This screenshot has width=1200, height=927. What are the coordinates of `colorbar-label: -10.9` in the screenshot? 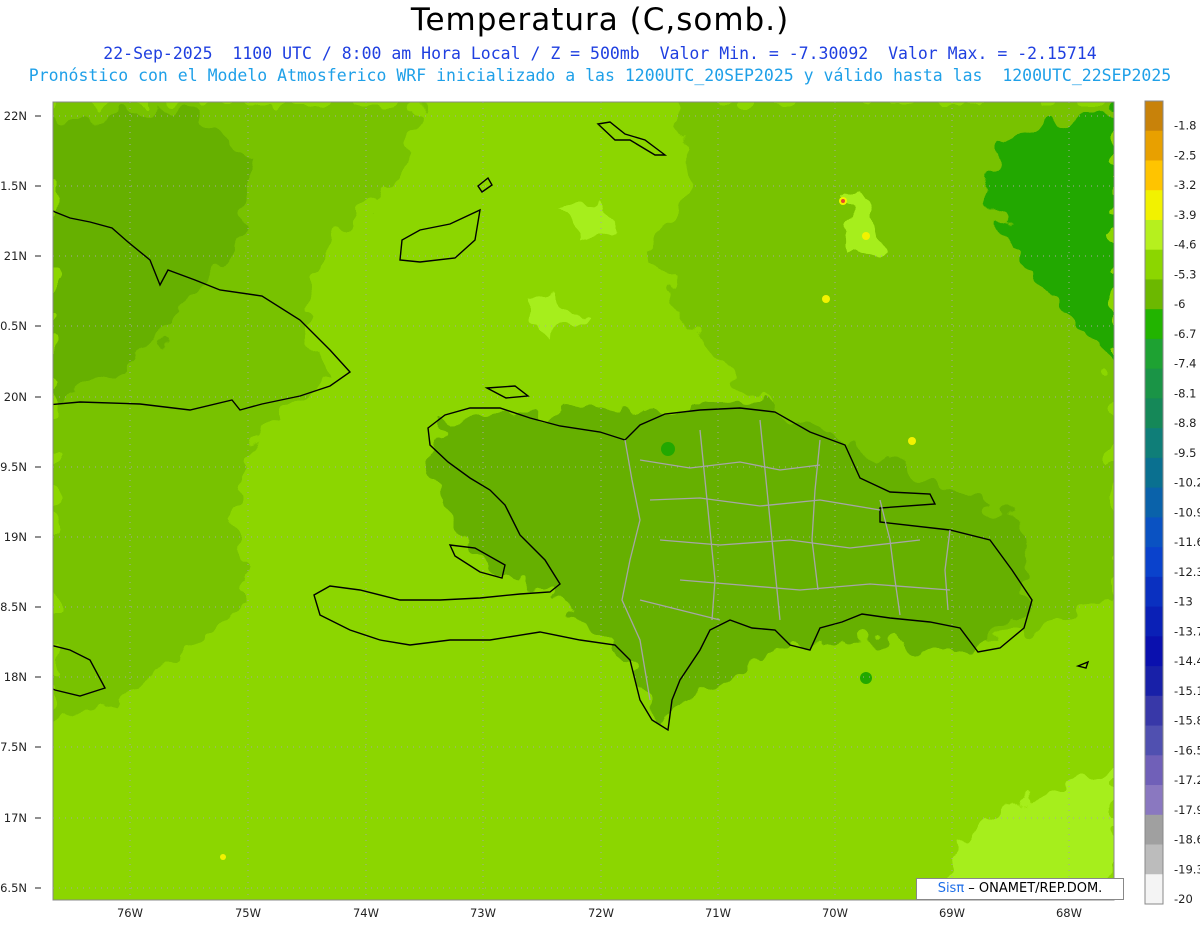 It's located at (1187, 512).